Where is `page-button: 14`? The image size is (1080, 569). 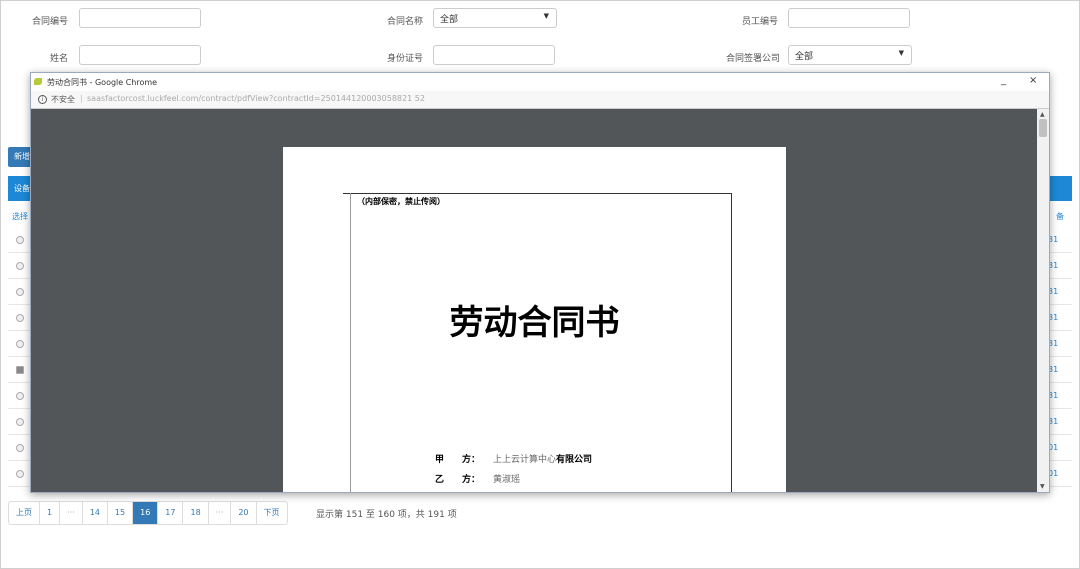
page-button: 14 is located at coordinates (94, 513).